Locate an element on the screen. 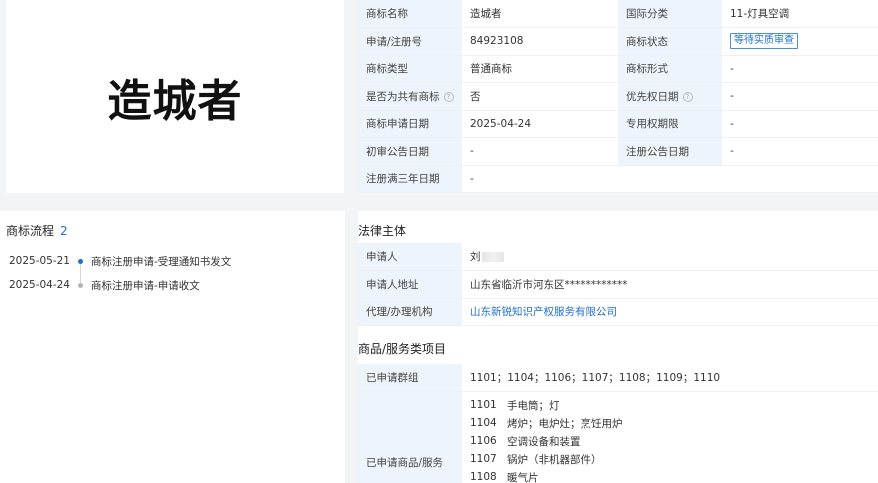  flow-text: 商标注册申请-申请收文 is located at coordinates (145, 285).